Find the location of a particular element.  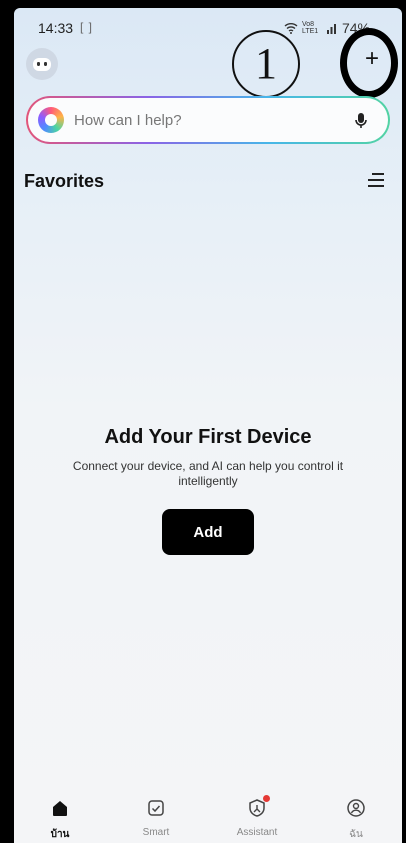

search-bar is located at coordinates (208, 120).